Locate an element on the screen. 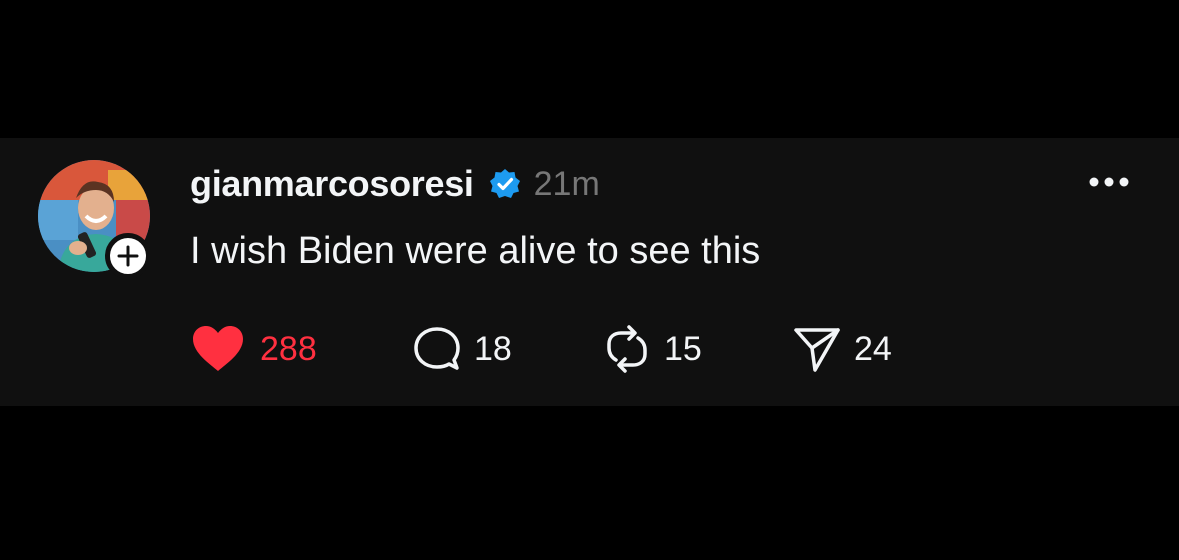 Image resolution: width=1179 pixels, height=560 pixels. share-button: 24 is located at coordinates (842, 349).